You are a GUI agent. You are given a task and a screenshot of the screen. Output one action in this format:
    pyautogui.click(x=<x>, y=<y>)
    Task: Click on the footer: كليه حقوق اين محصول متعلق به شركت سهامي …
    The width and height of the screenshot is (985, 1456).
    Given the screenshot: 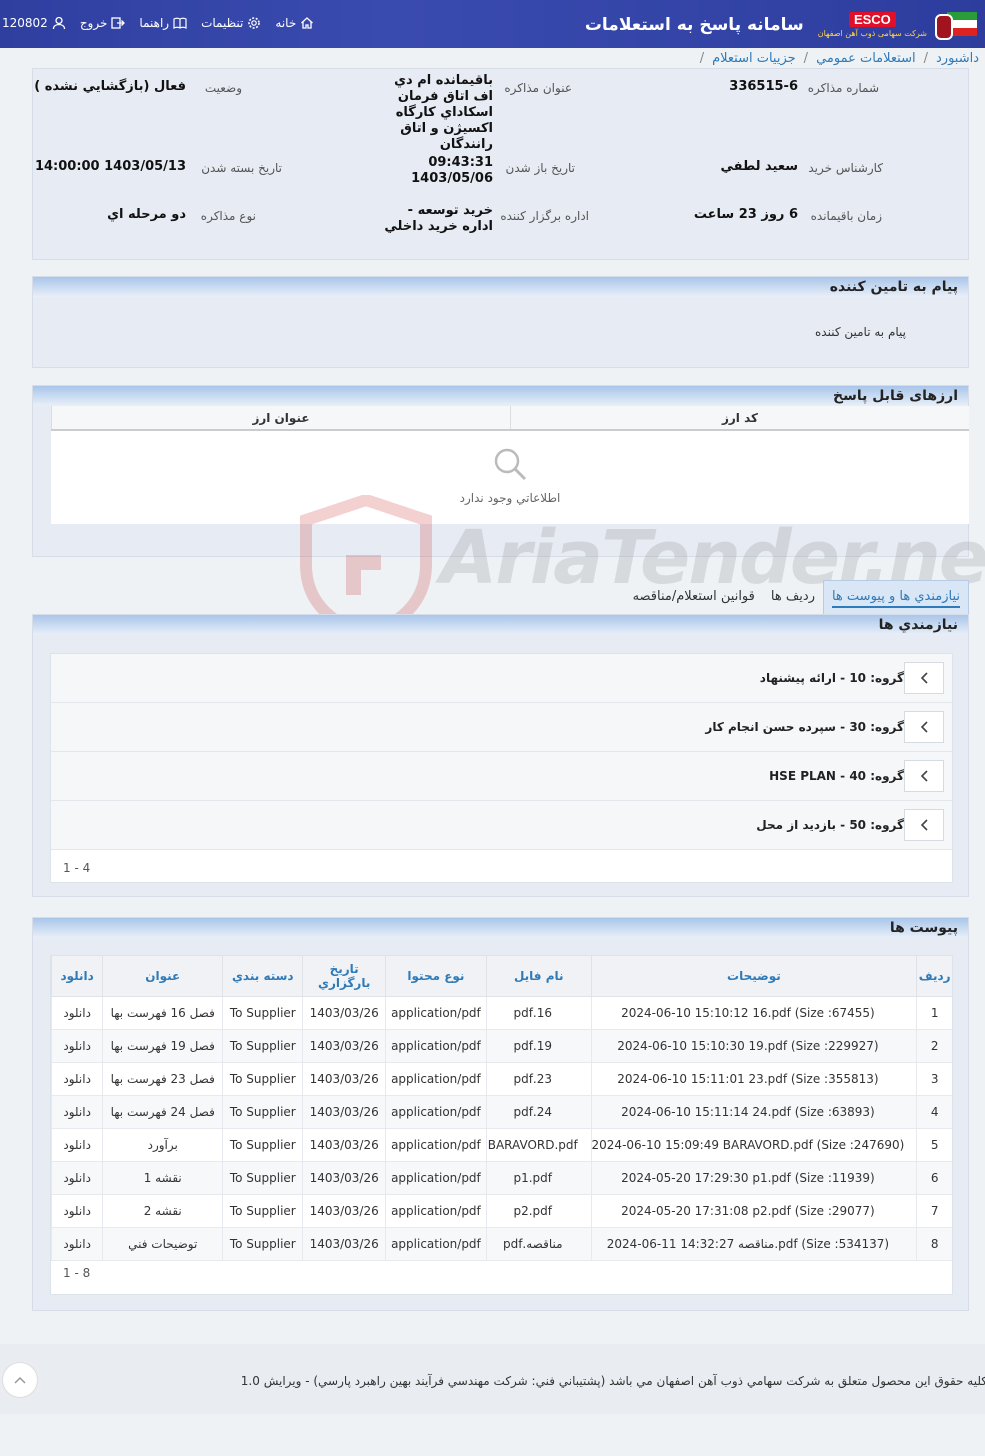 What is the action you would take?
    pyautogui.click(x=492, y=1379)
    